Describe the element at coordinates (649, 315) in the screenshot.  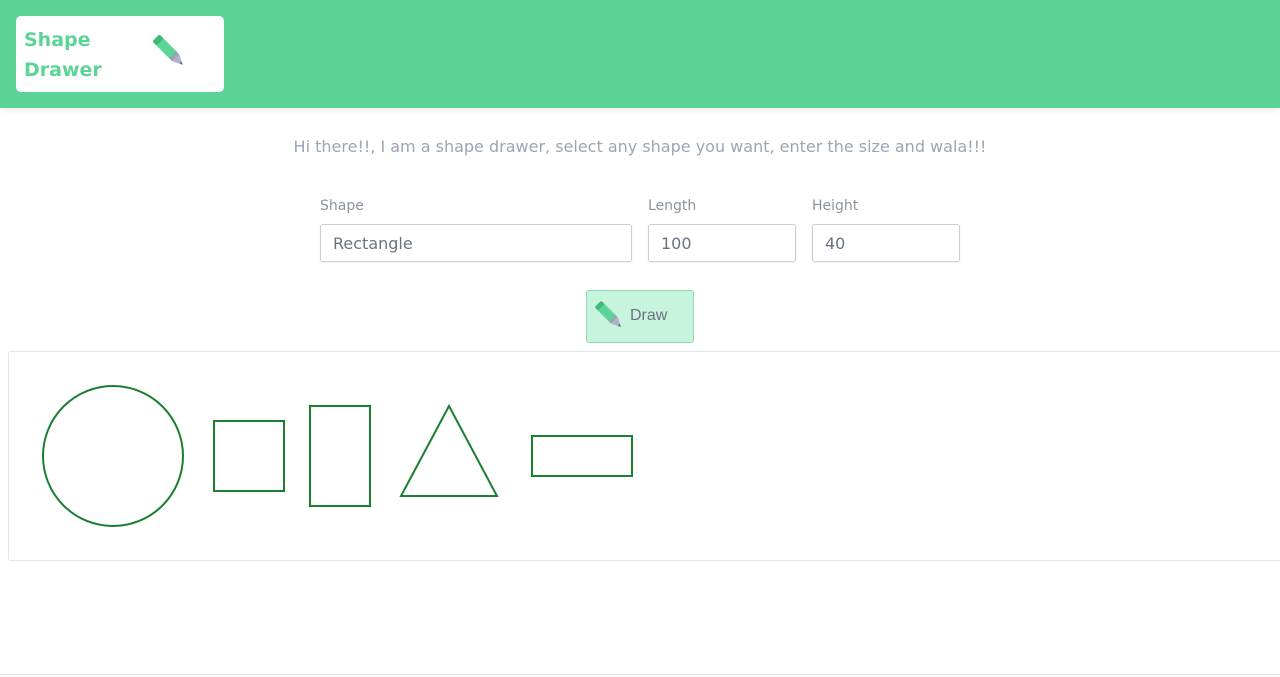
I see `draw-button-label: Draw` at that location.